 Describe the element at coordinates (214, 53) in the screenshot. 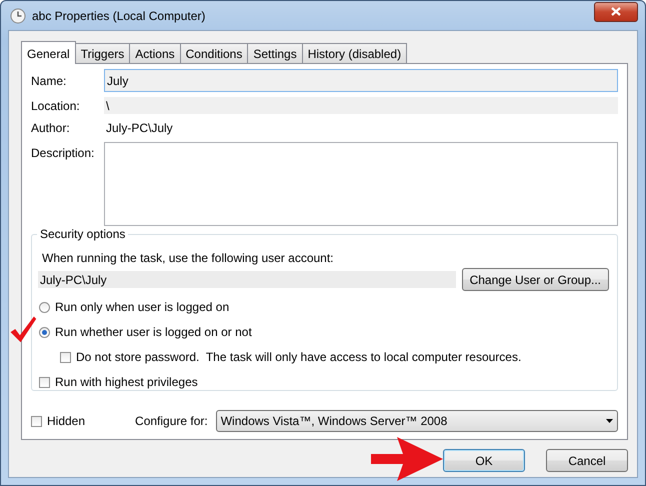

I see `tab: Conditions` at that location.